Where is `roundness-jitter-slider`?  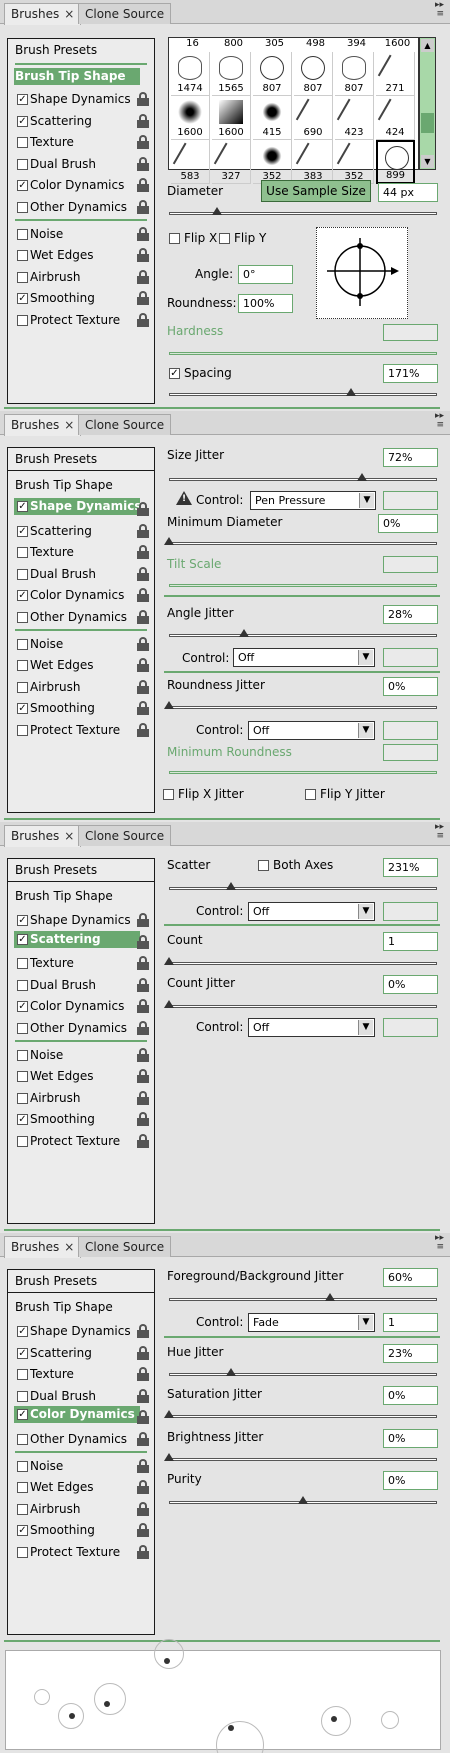
roundness-jitter-slider is located at coordinates (300, 706).